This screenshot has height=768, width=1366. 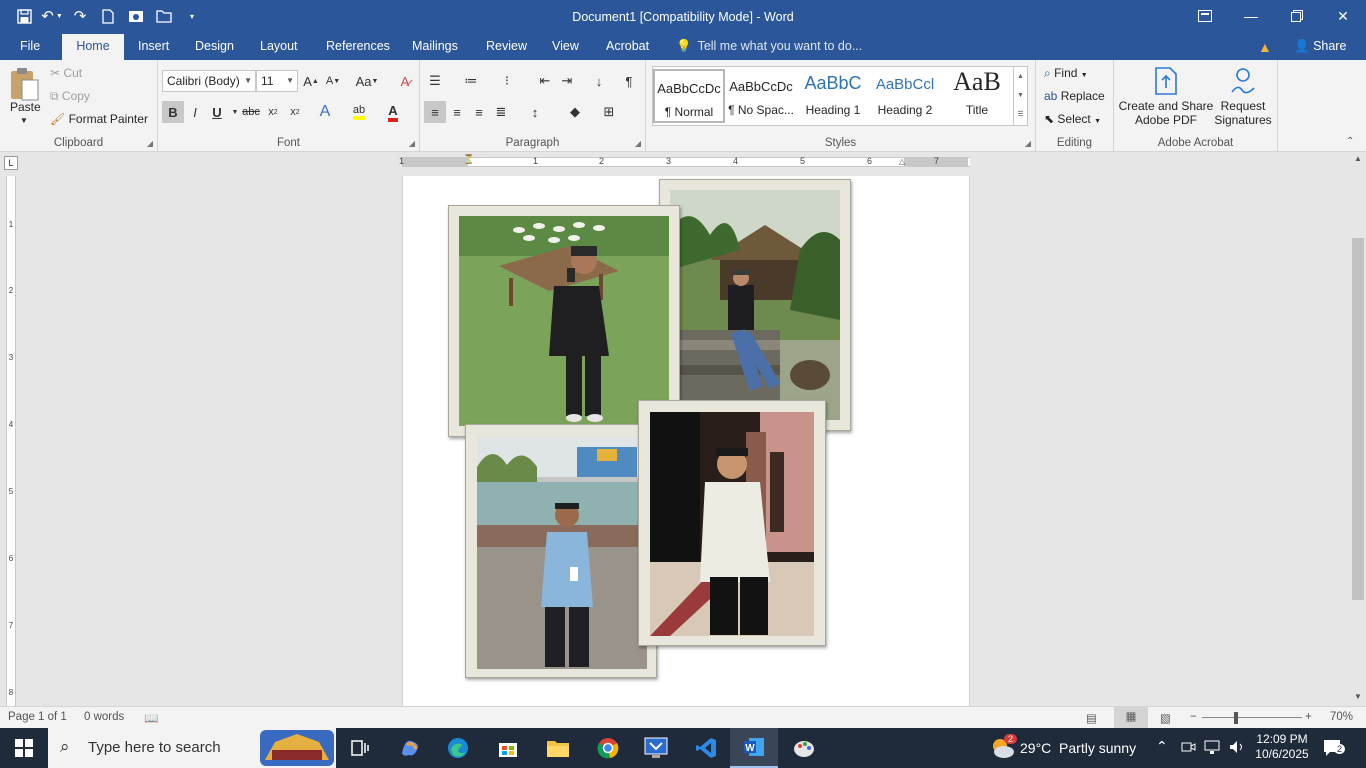 What do you see at coordinates (1165, 718) in the screenshot?
I see `web-layout-icon: ▧` at bounding box center [1165, 718].